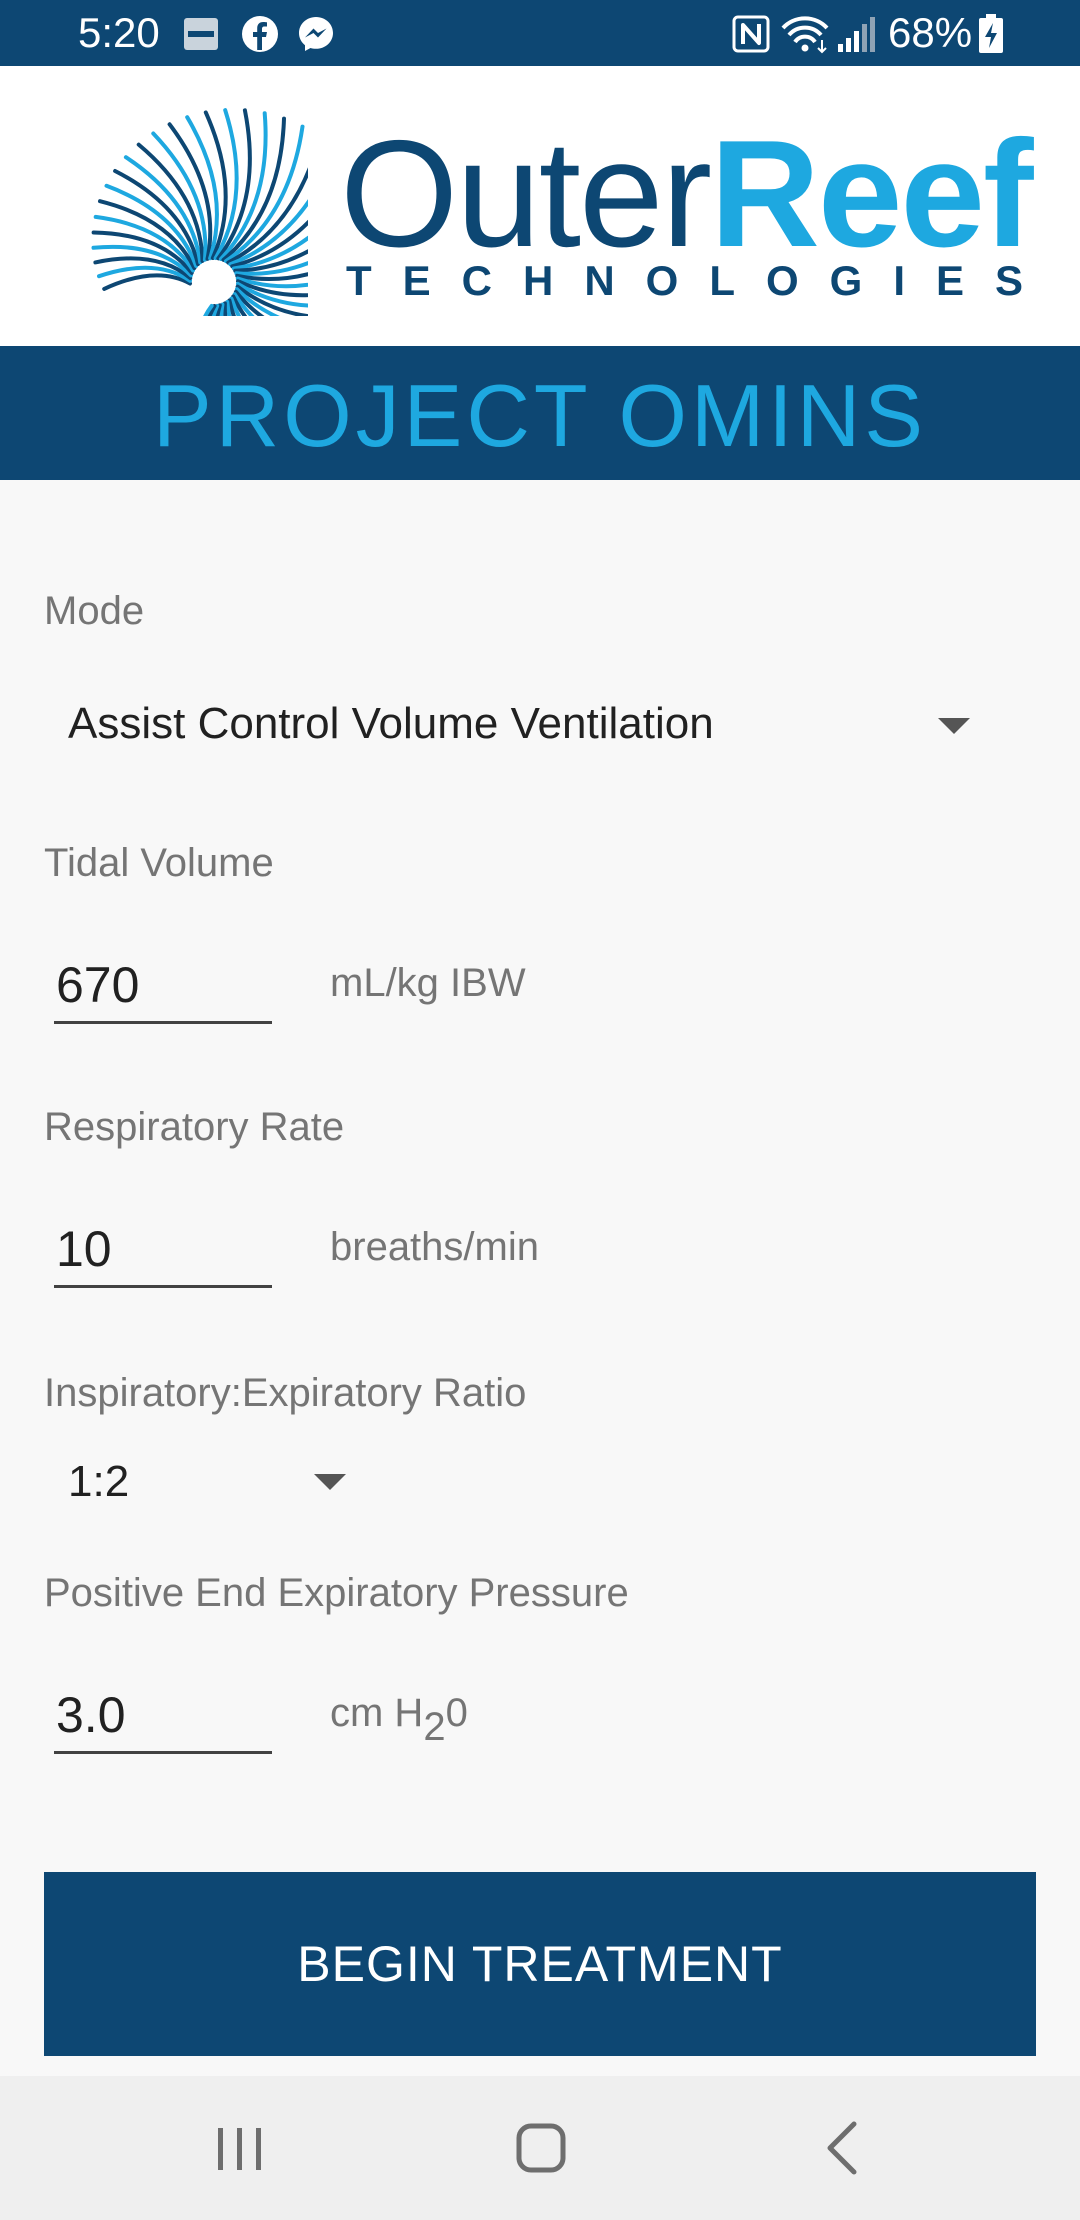  I want to click on battery-charging-icon, so click(991, 33).